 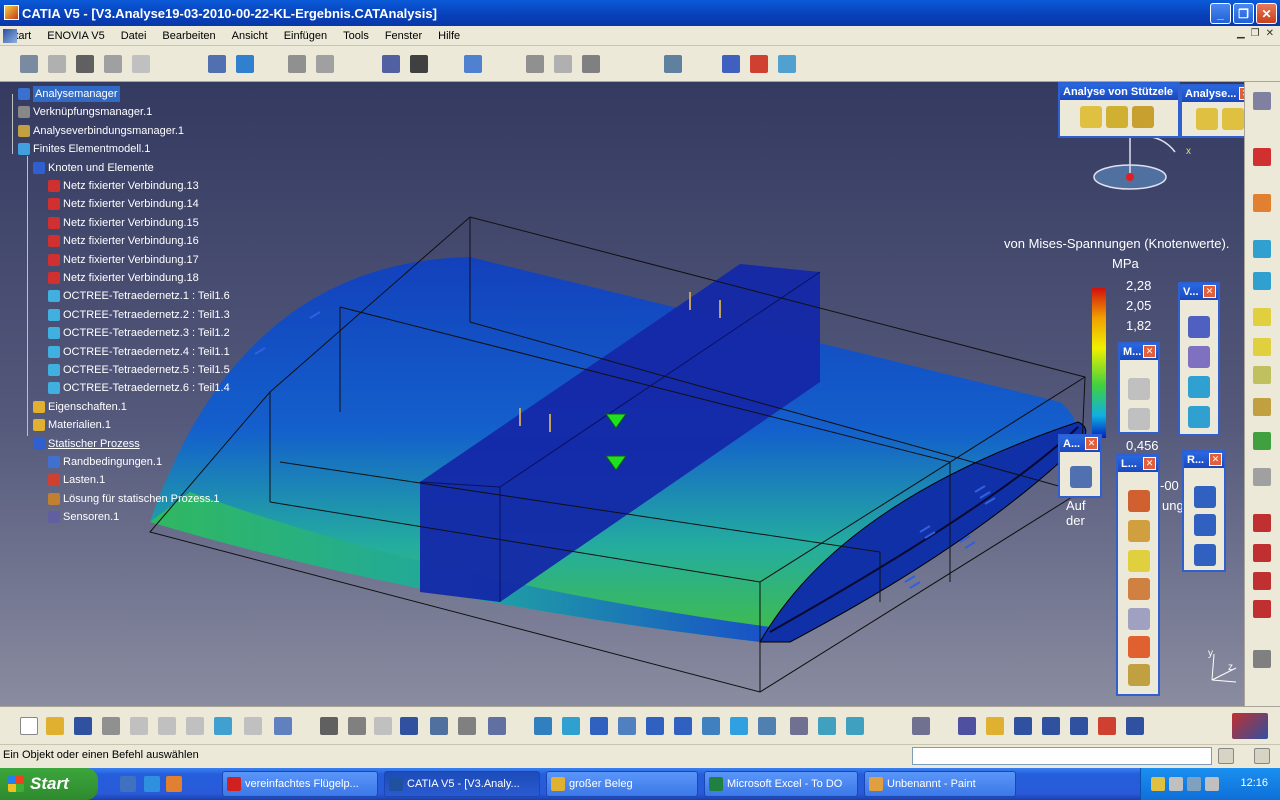 I want to click on normal-view-icon, so click(x=711, y=726).